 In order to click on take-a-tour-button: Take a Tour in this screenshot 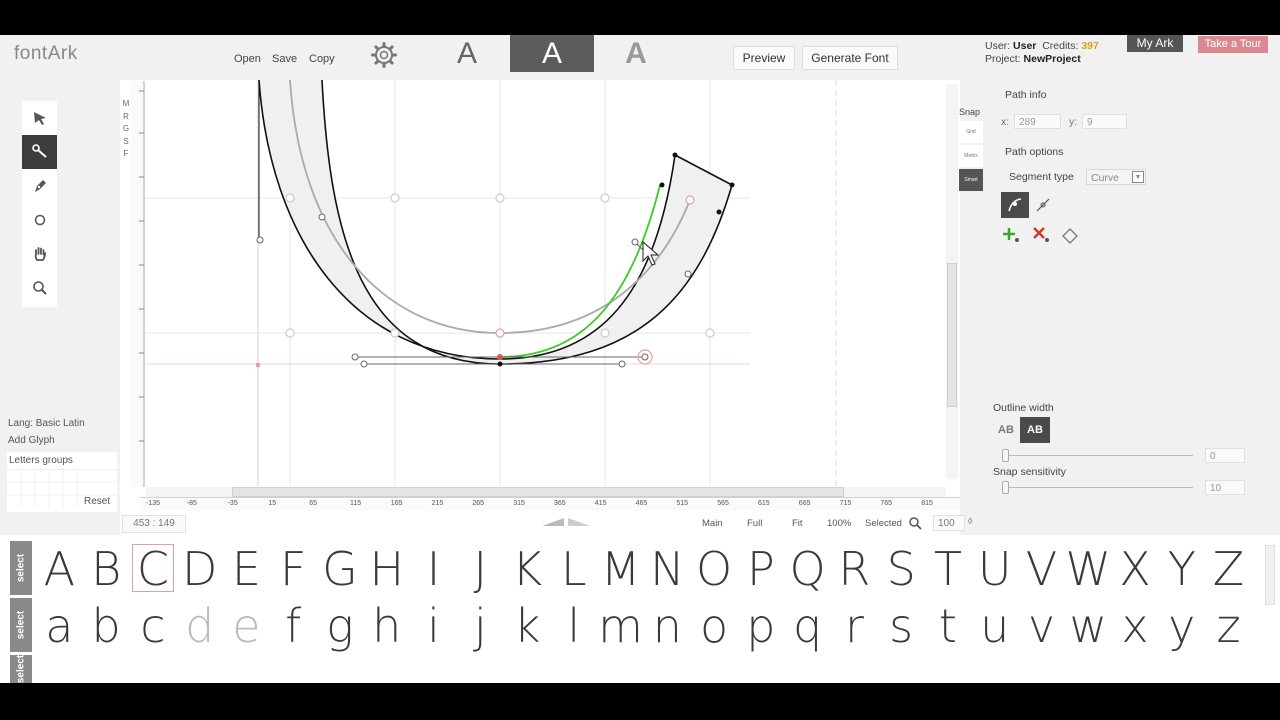, I will do `click(1233, 44)`.